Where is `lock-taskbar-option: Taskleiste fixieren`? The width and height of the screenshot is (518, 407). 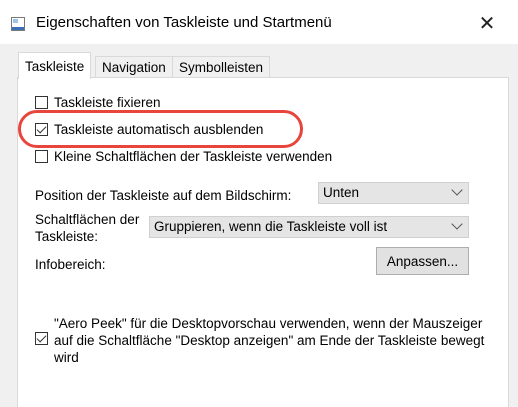
lock-taskbar-option: Taskleiste fixieren is located at coordinates (98, 102).